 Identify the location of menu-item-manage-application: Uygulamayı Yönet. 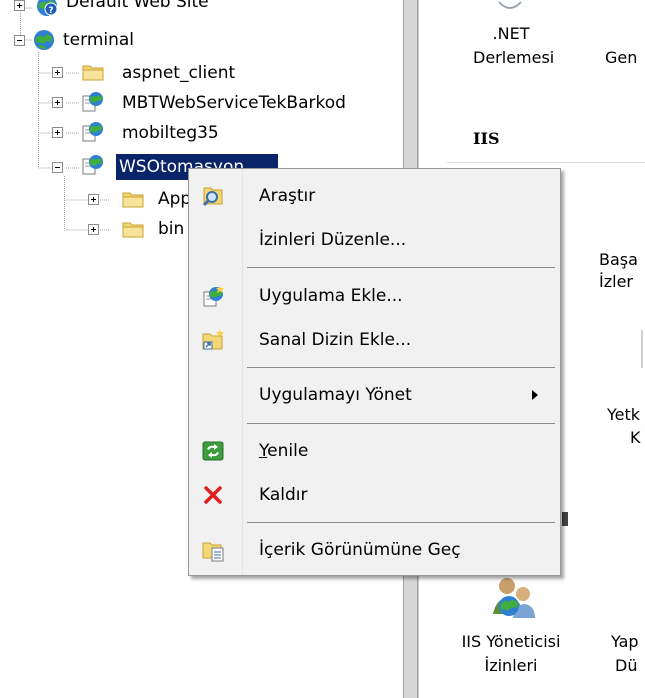
(374, 395).